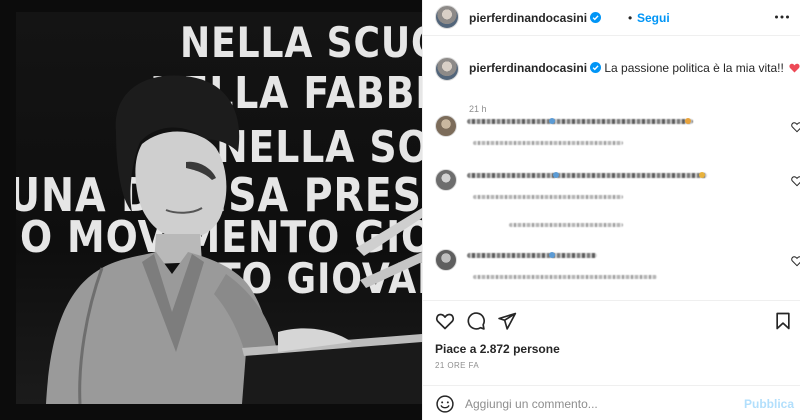 Image resolution: width=800 pixels, height=420 pixels. I want to click on save-bookmark-icon, so click(783, 321).